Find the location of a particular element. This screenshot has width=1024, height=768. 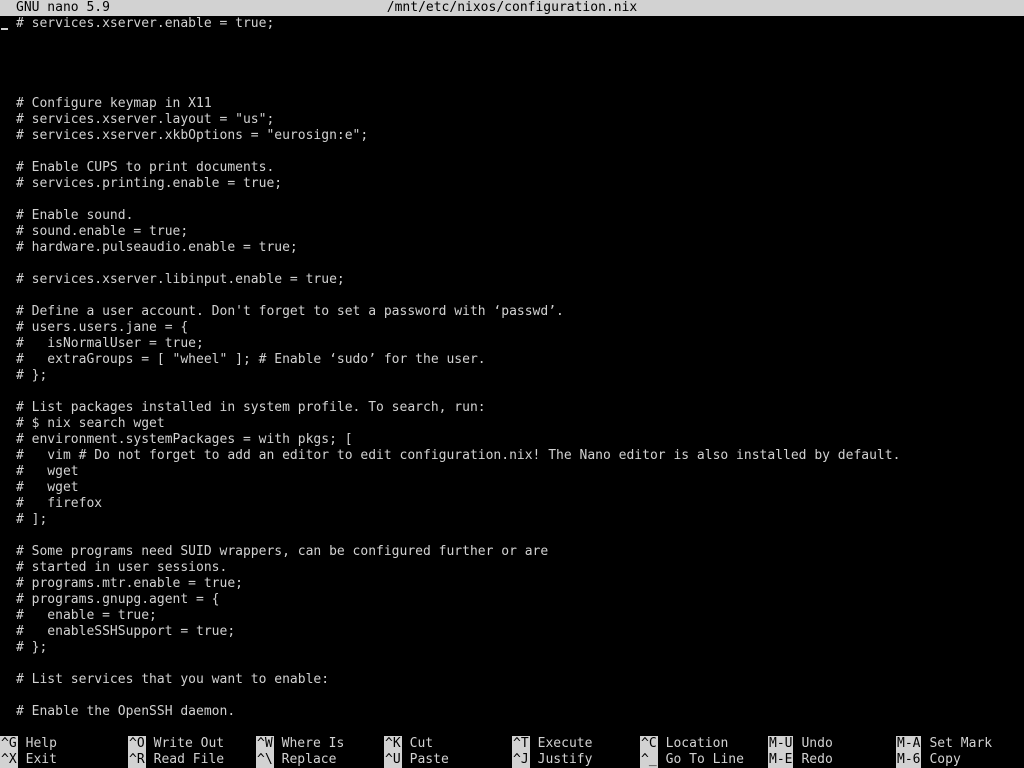

shortcut-label: Replace is located at coordinates (309, 759).